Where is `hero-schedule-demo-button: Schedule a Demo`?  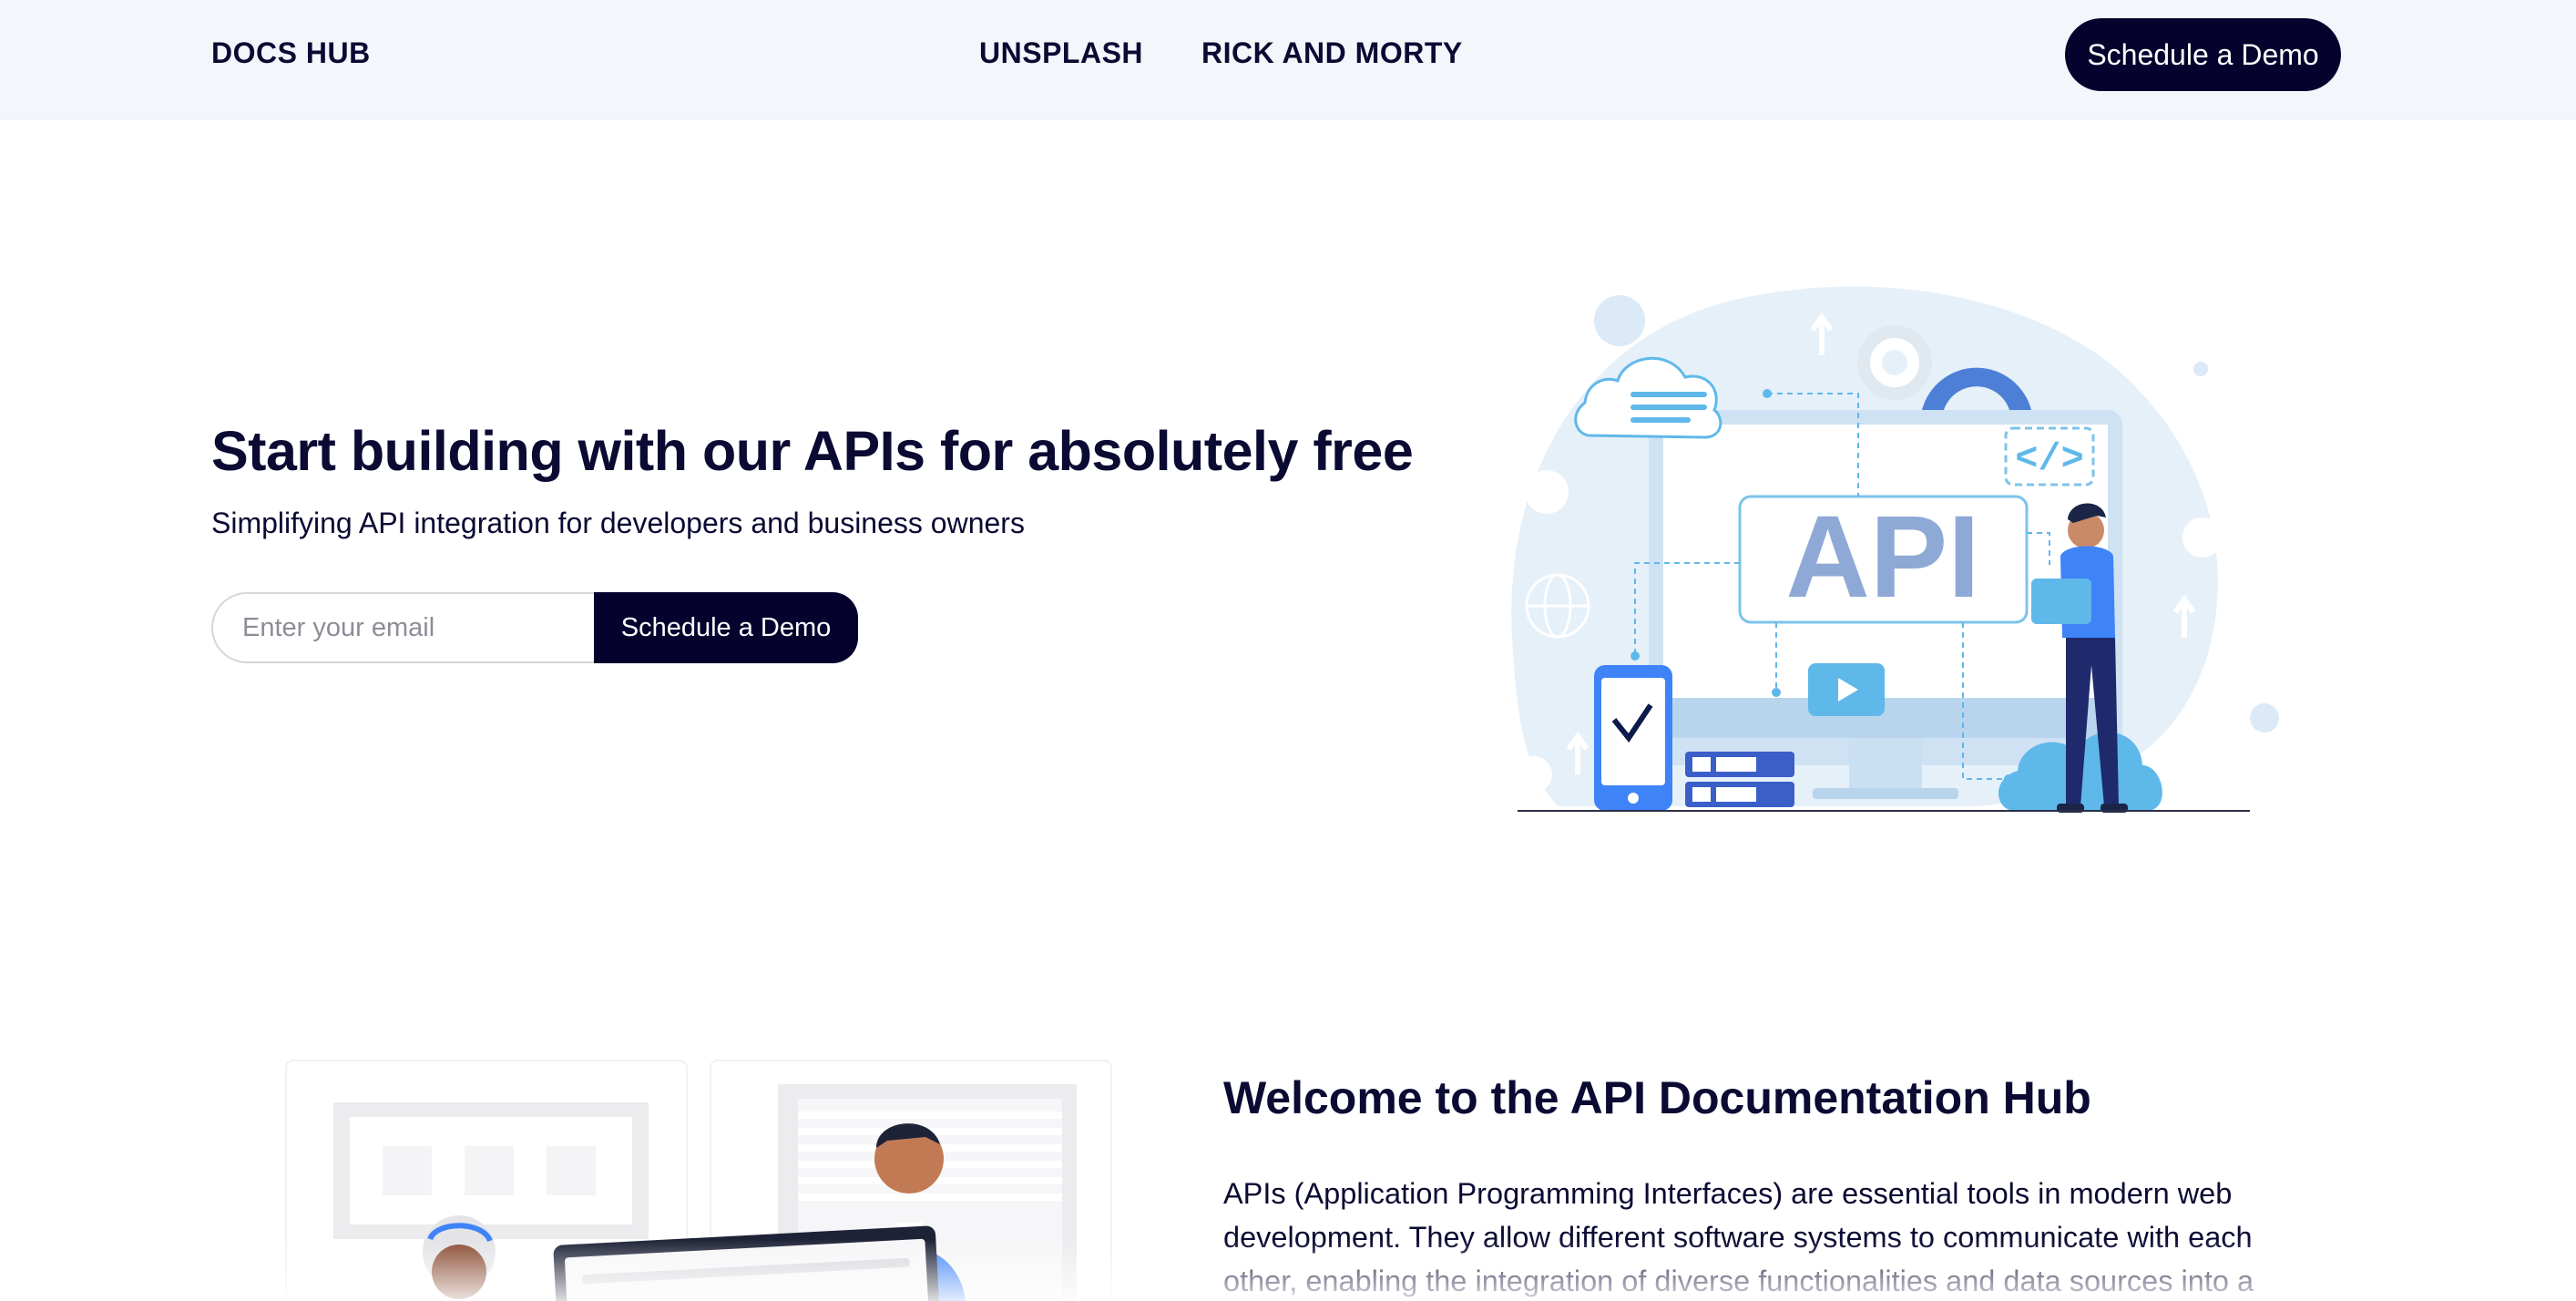
hero-schedule-demo-button: Schedule a Demo is located at coordinates (726, 627).